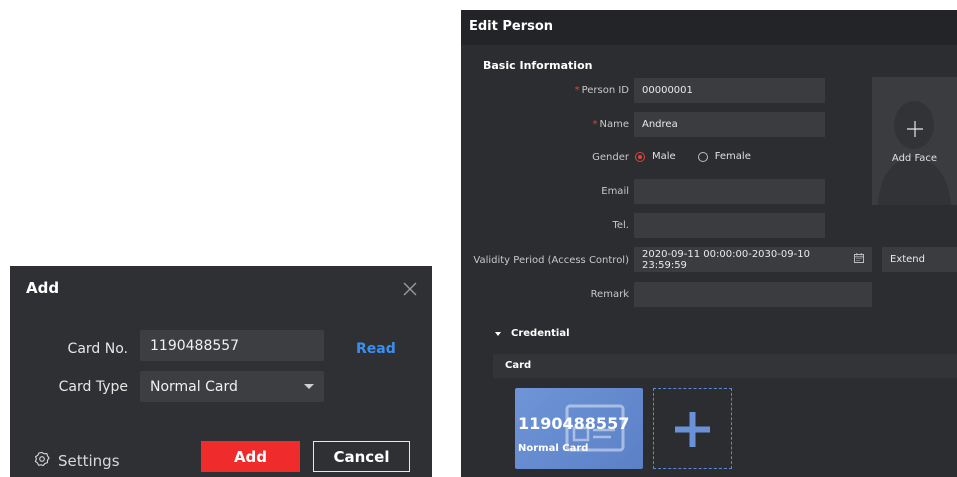 The width and height of the screenshot is (957, 477). Describe the element at coordinates (410, 289) in the screenshot. I see `close-icon` at that location.